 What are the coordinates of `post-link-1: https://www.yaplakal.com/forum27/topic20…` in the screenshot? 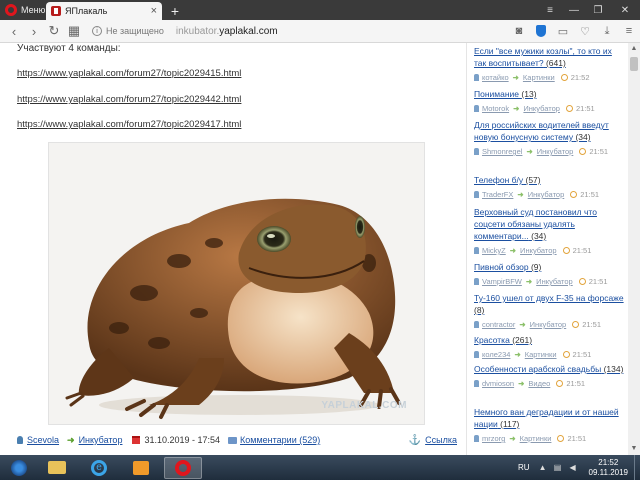 It's located at (129, 73).